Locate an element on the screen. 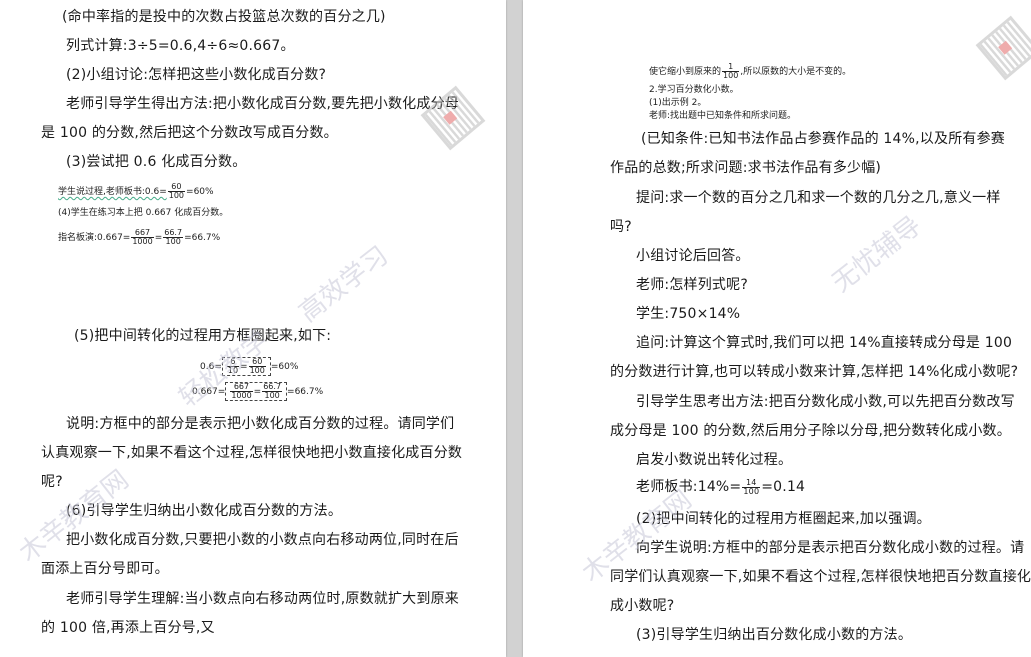  boxed-conversion: 0.6= 6 10 = 60 100 =60% is located at coordinates (249, 366).